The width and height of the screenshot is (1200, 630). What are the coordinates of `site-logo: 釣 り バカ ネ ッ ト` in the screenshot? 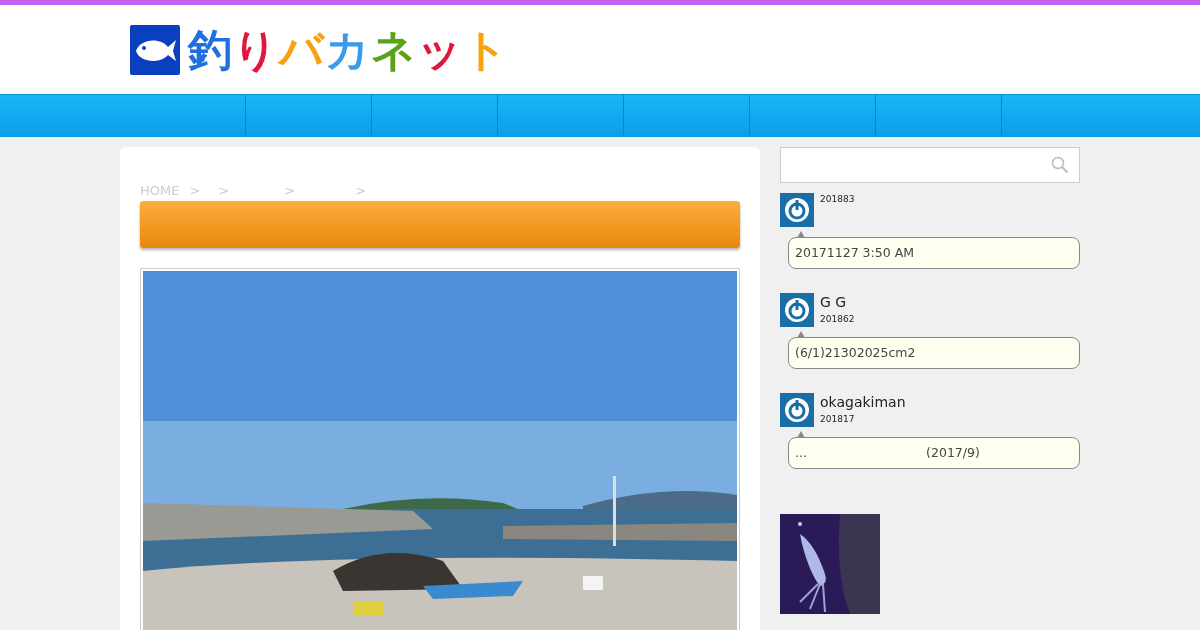 It's located at (348, 49).